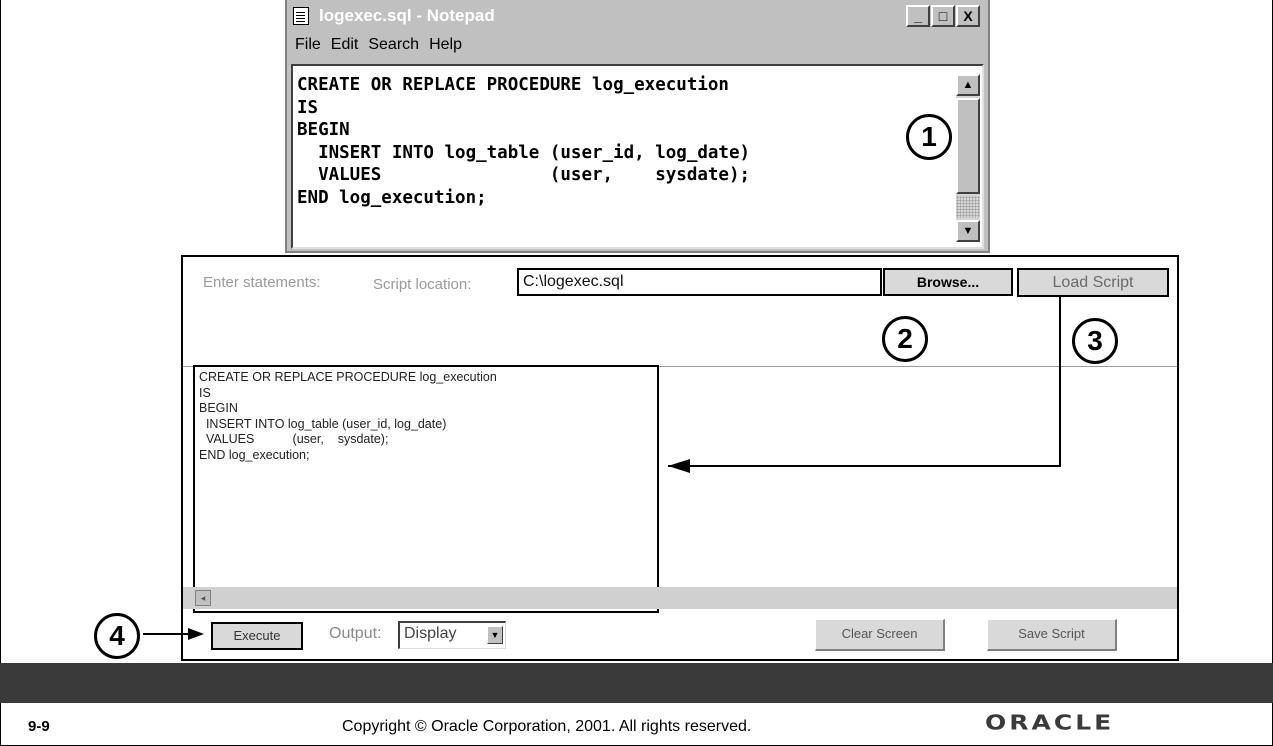 The height and width of the screenshot is (746, 1273). I want to click on callout-3: 3, so click(1095, 341).